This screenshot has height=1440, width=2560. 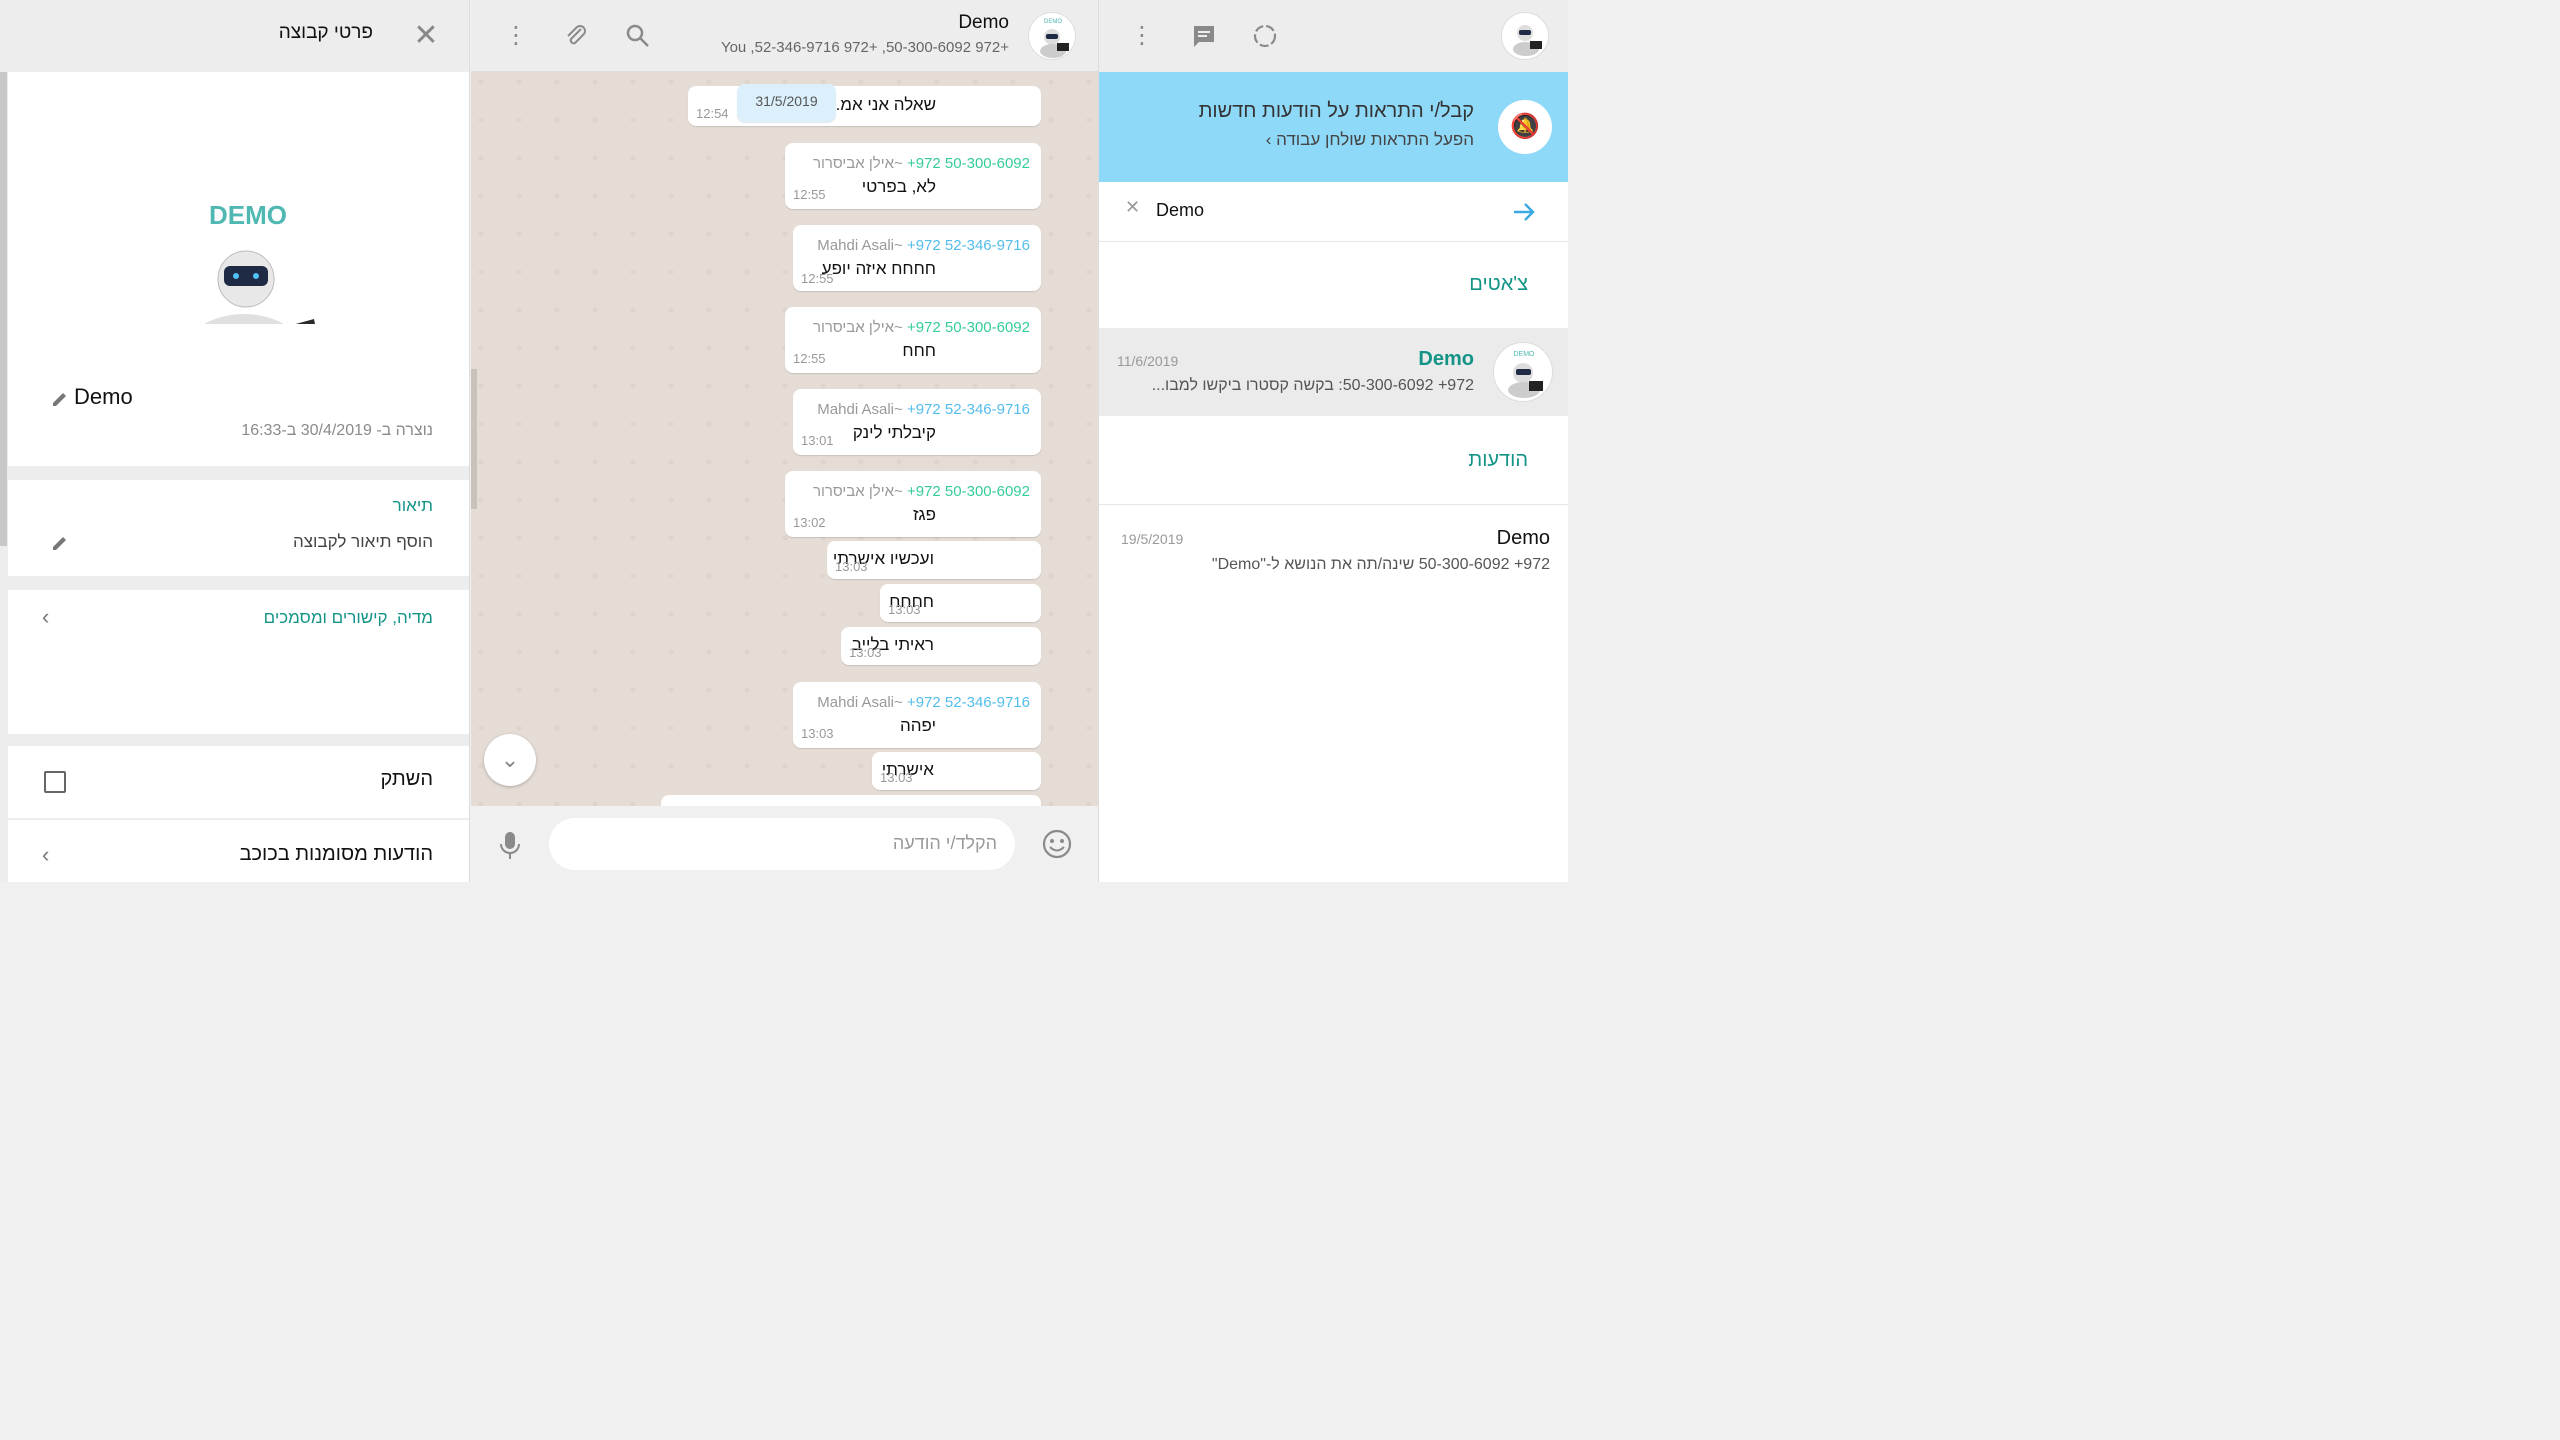 I want to click on description-placeholder: הוסף תיאור לקבוצה, so click(x=363, y=542).